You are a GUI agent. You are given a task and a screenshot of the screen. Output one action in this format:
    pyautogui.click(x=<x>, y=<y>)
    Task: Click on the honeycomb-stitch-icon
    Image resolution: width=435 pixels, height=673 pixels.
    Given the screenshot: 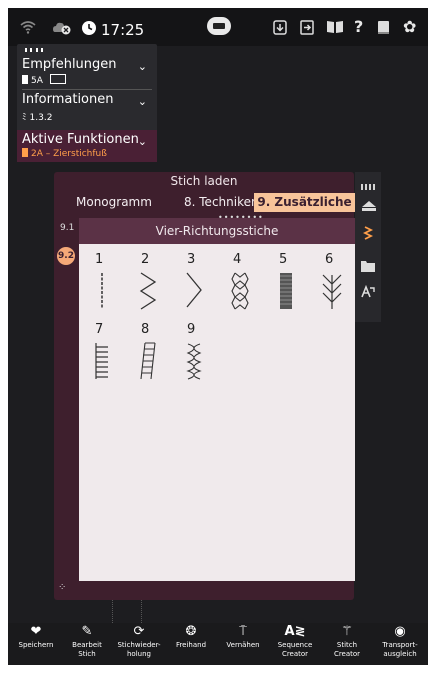 What is the action you would take?
    pyautogui.click(x=240, y=291)
    